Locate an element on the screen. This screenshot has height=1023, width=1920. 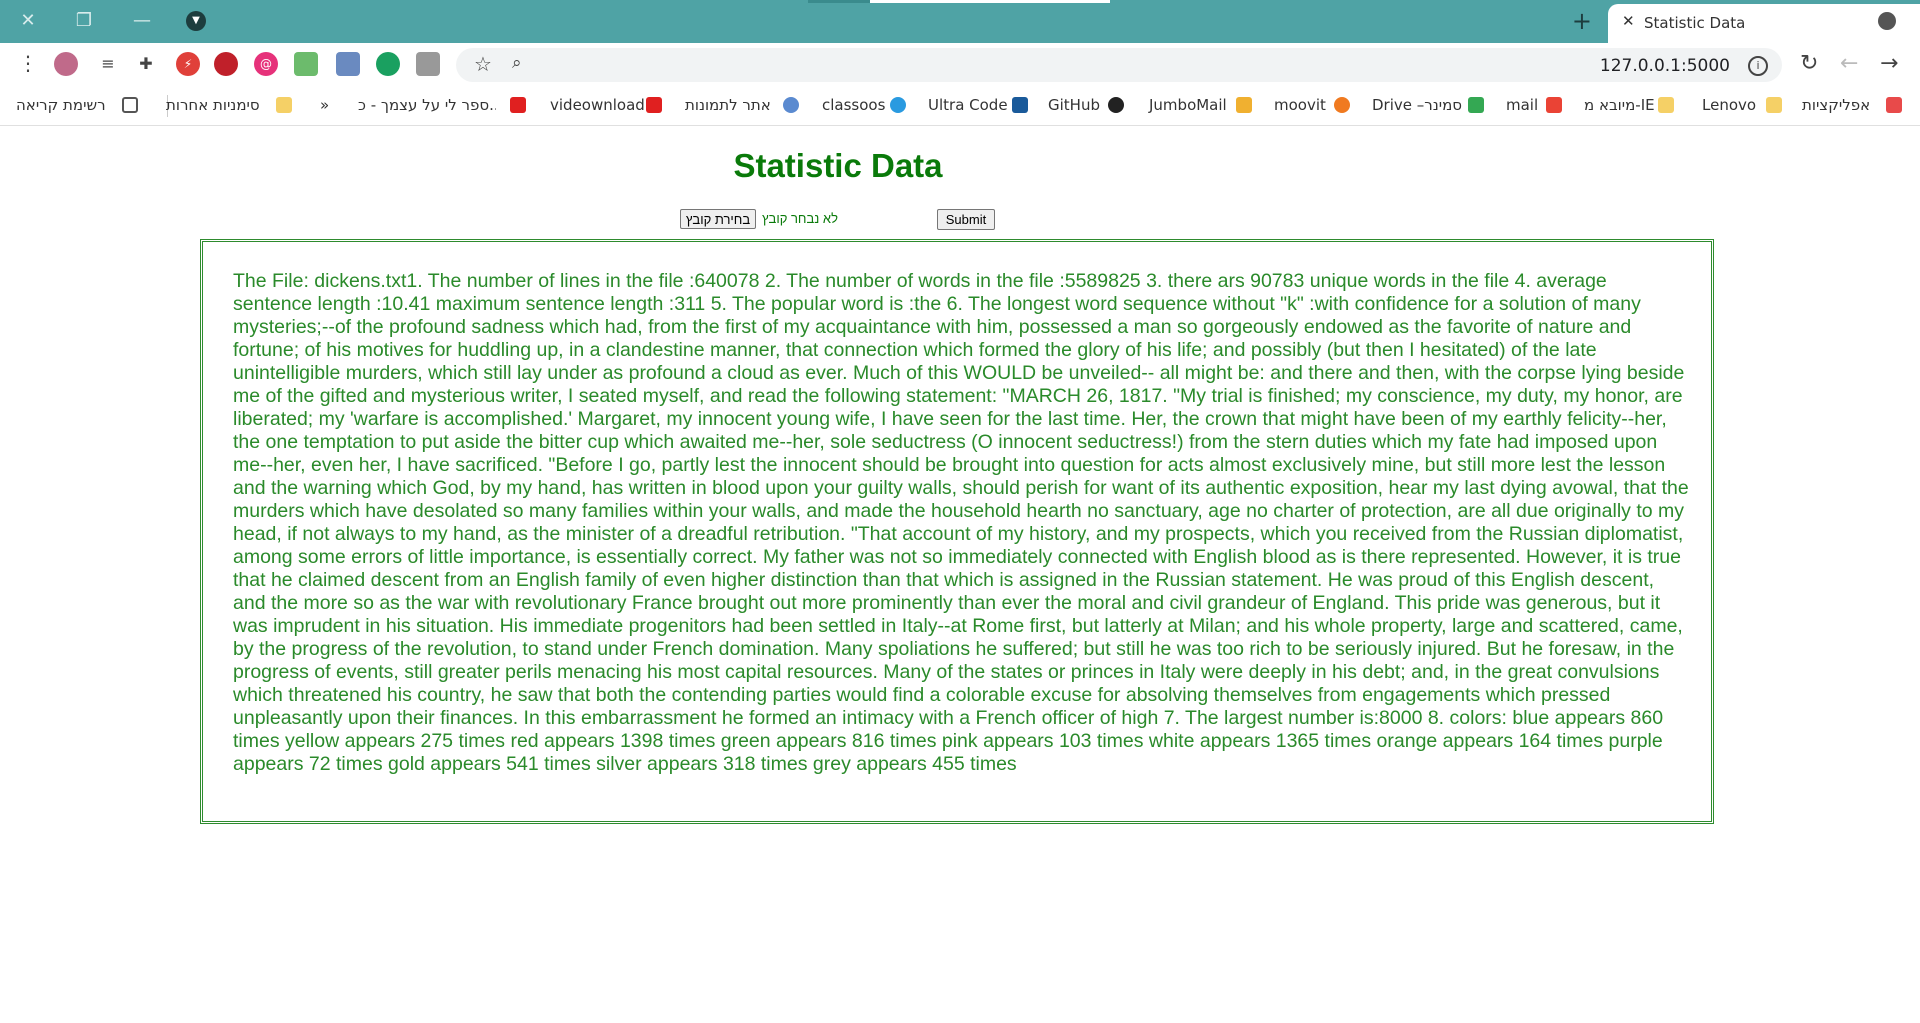
bookmark-item: classoos is located at coordinates (853, 105).